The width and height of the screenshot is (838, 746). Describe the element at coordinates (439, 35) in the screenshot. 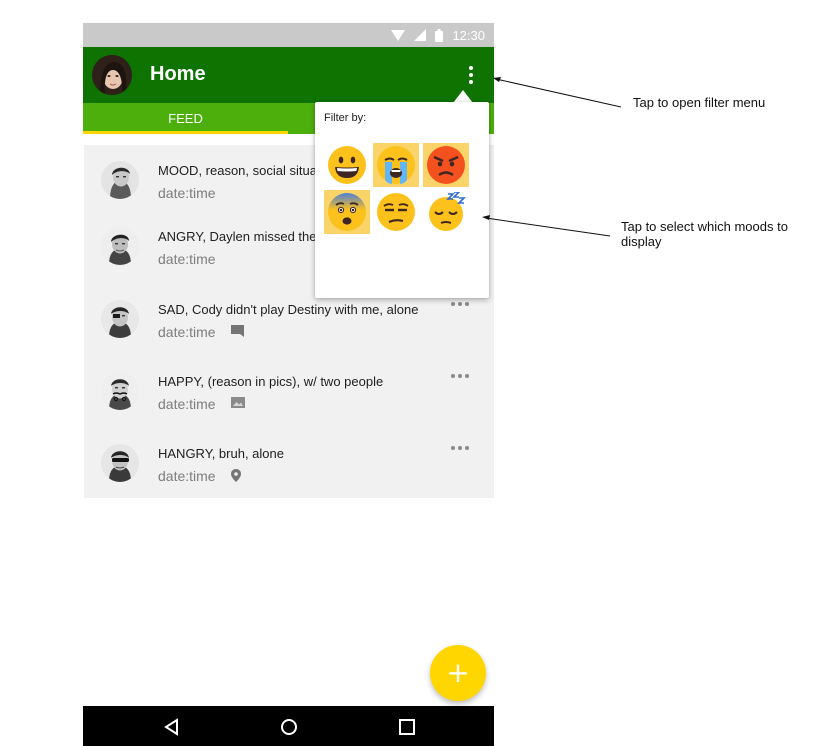

I see `battery-icon` at that location.